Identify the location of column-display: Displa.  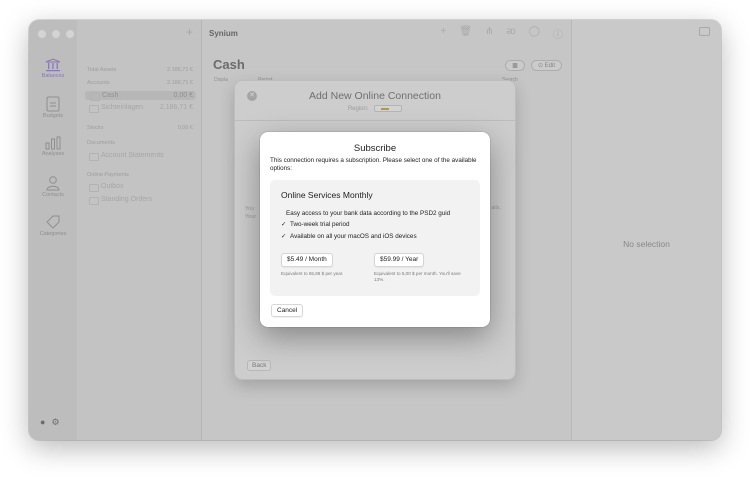
(221, 80).